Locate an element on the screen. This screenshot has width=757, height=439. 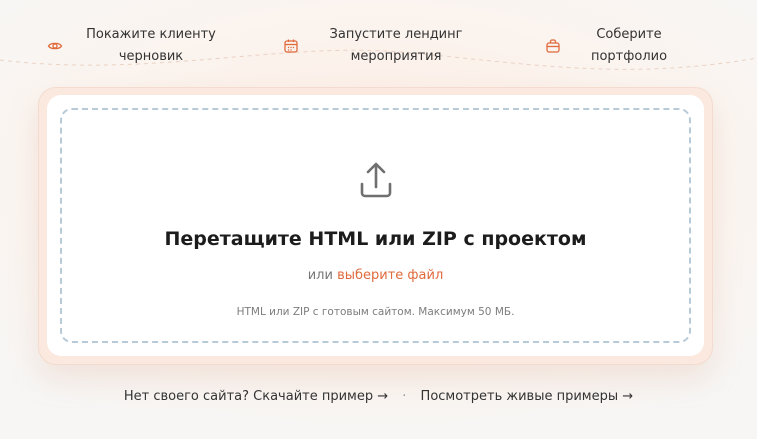
upload-icon is located at coordinates (376, 180).